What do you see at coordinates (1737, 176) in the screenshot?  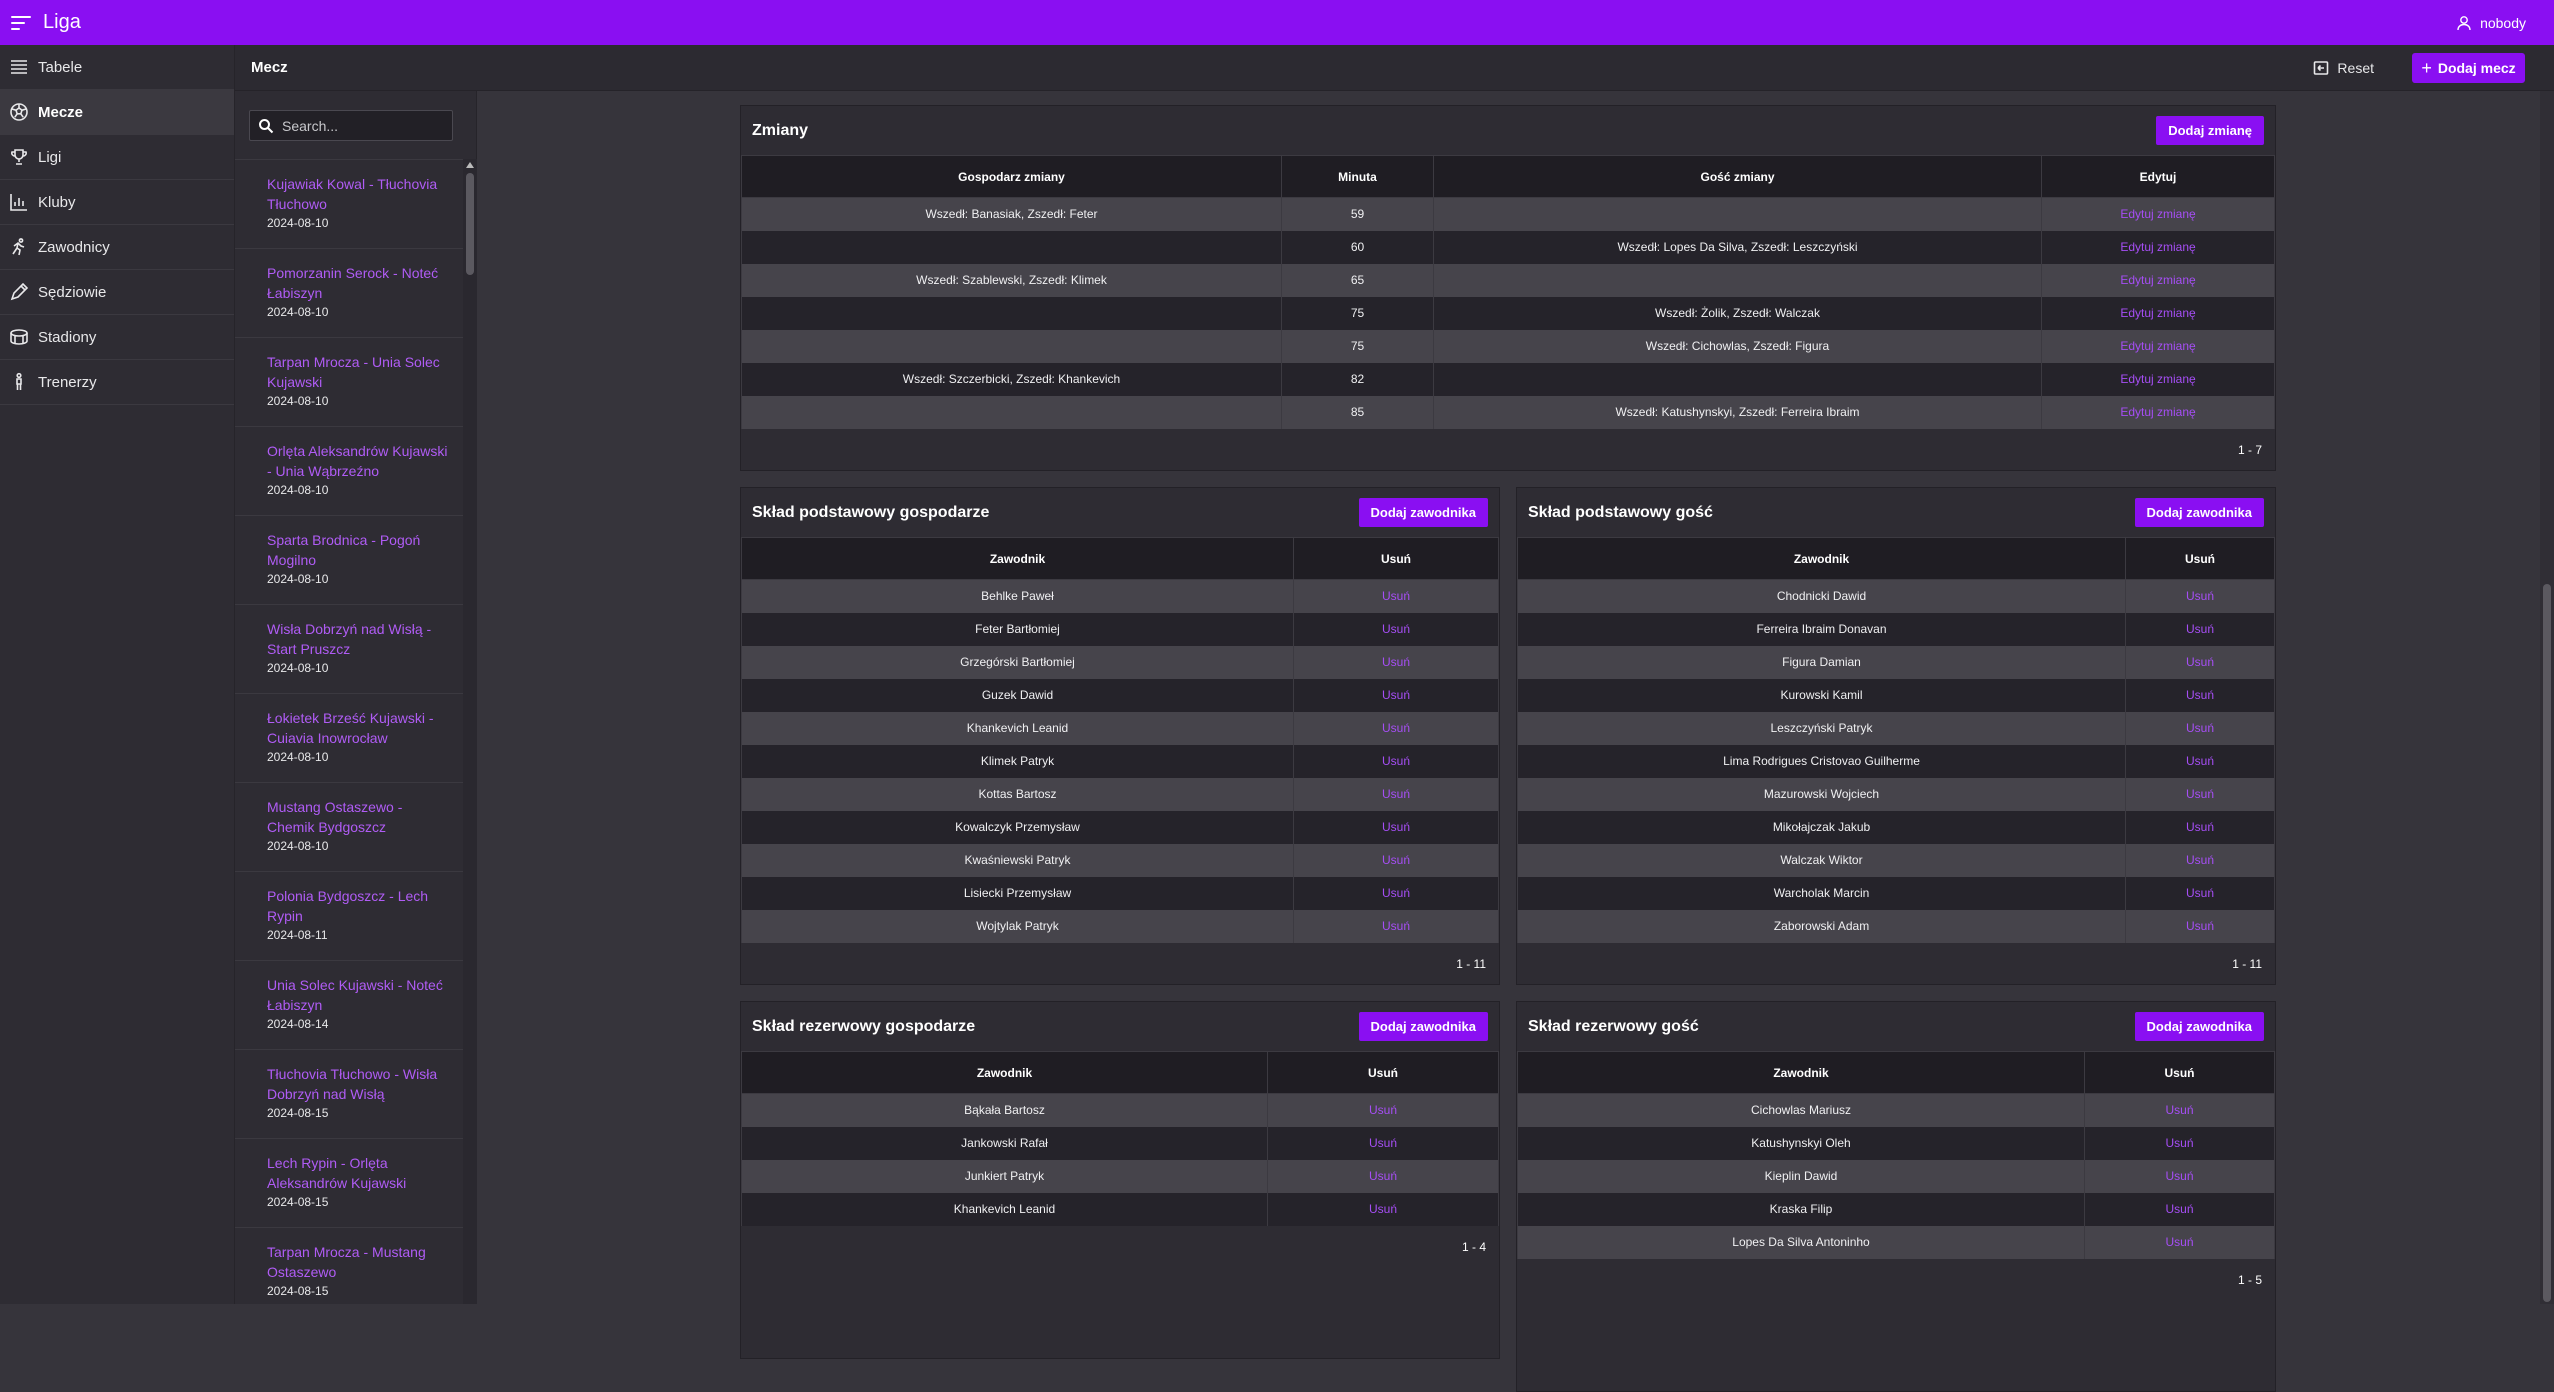 I see `column-header: Gość zmiany` at bounding box center [1737, 176].